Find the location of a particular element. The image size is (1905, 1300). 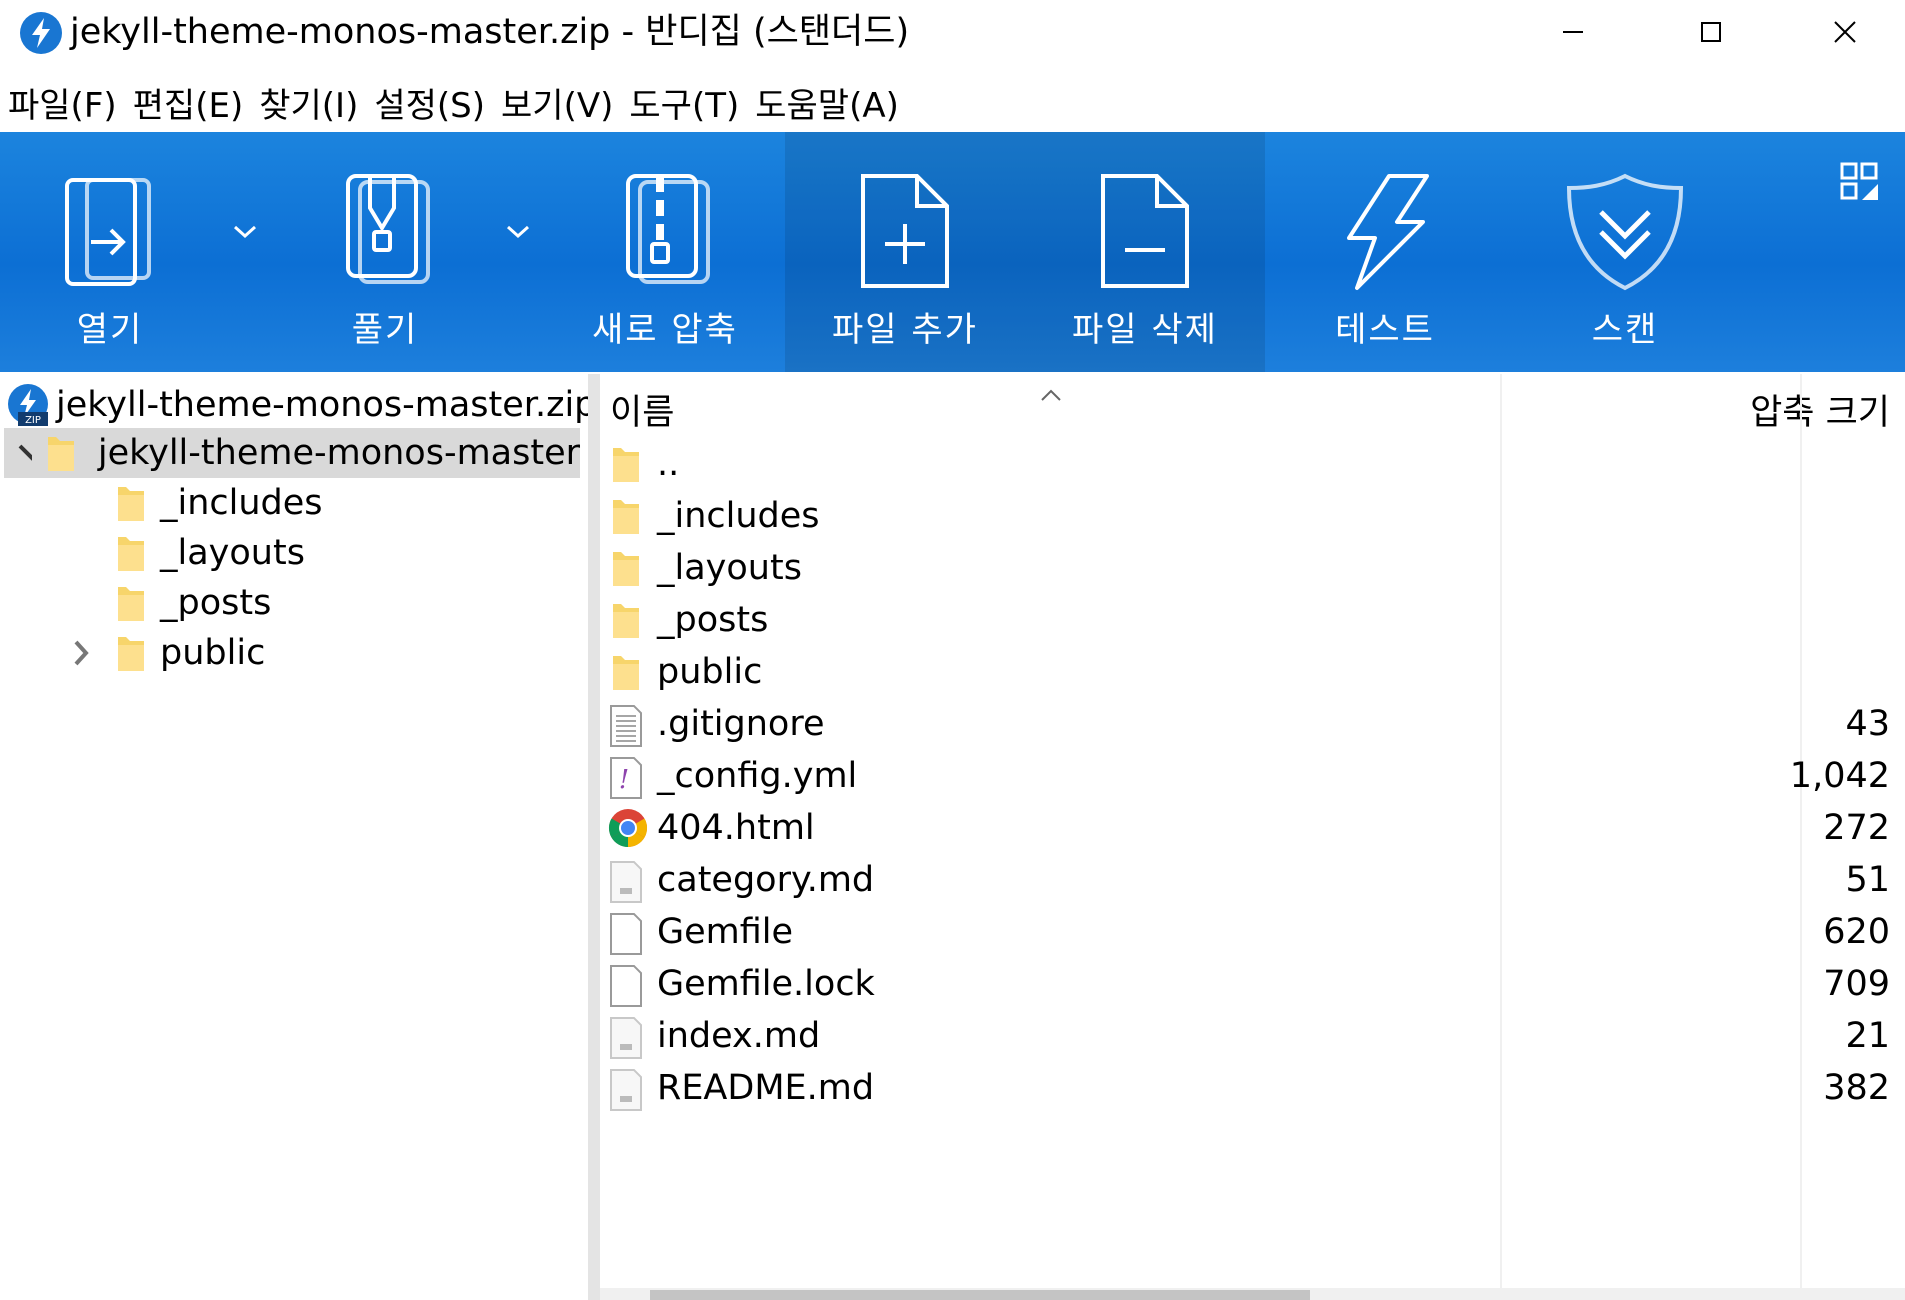

tree-archive-node: ZIP jekyll-theme-monos-master.zip is located at coordinates (301, 405).